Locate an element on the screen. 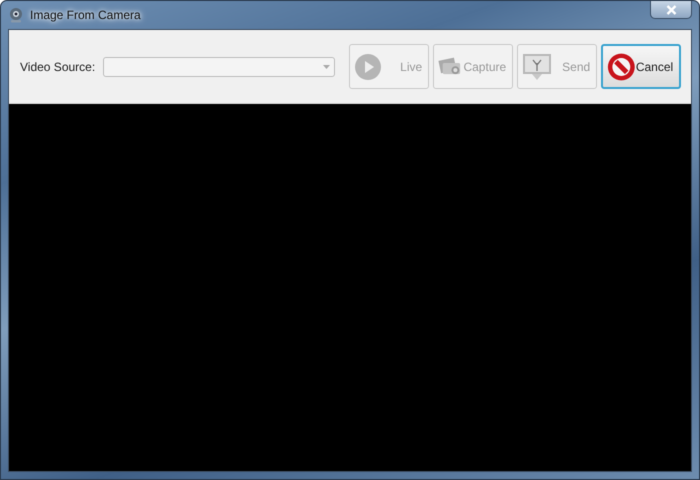 The height and width of the screenshot is (480, 700). close-icon is located at coordinates (671, 9).